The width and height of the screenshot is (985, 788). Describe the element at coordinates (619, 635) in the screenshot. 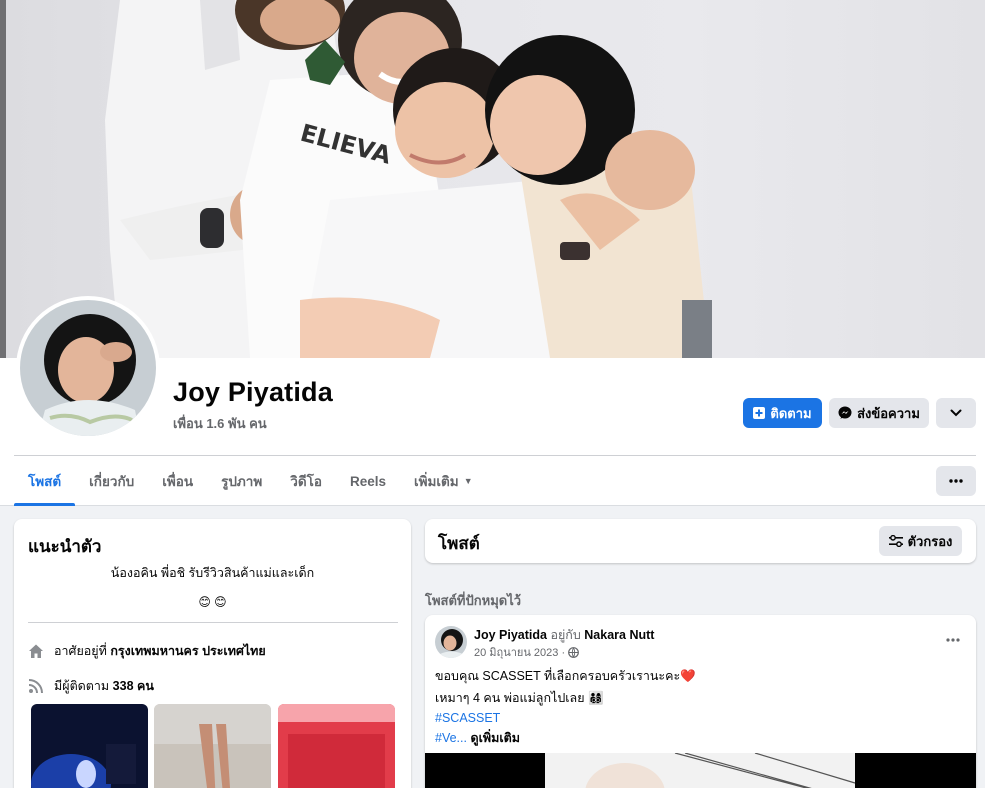

I see `post-tagged-link: Nakara Nutt` at that location.